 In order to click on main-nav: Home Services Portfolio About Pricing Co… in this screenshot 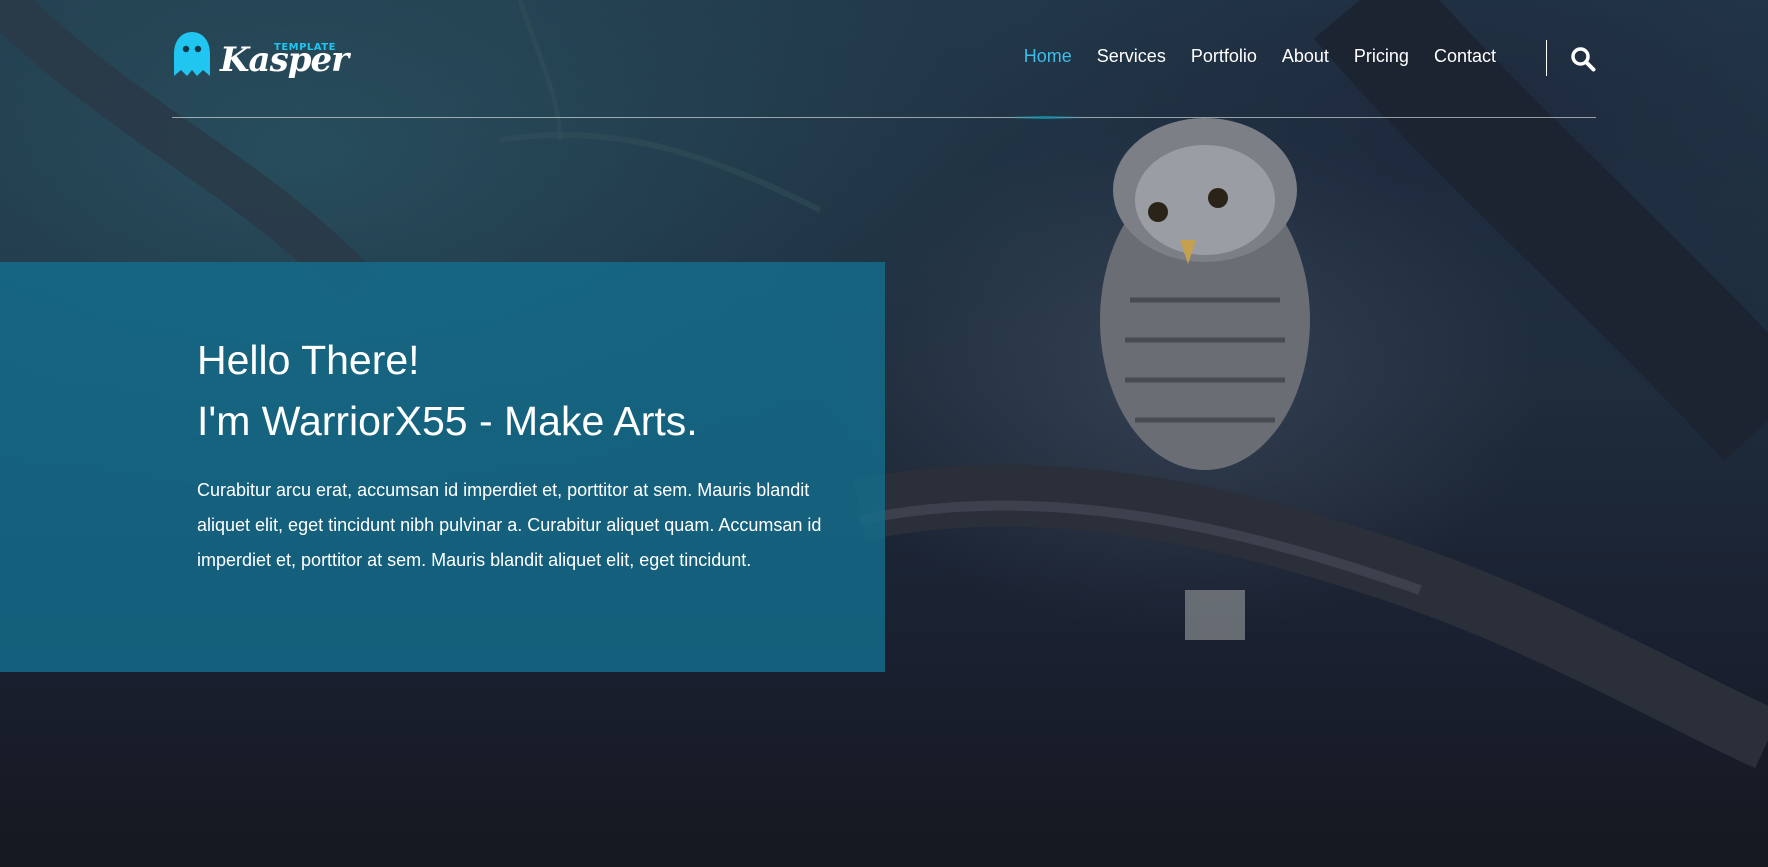, I will do `click(1247, 56)`.